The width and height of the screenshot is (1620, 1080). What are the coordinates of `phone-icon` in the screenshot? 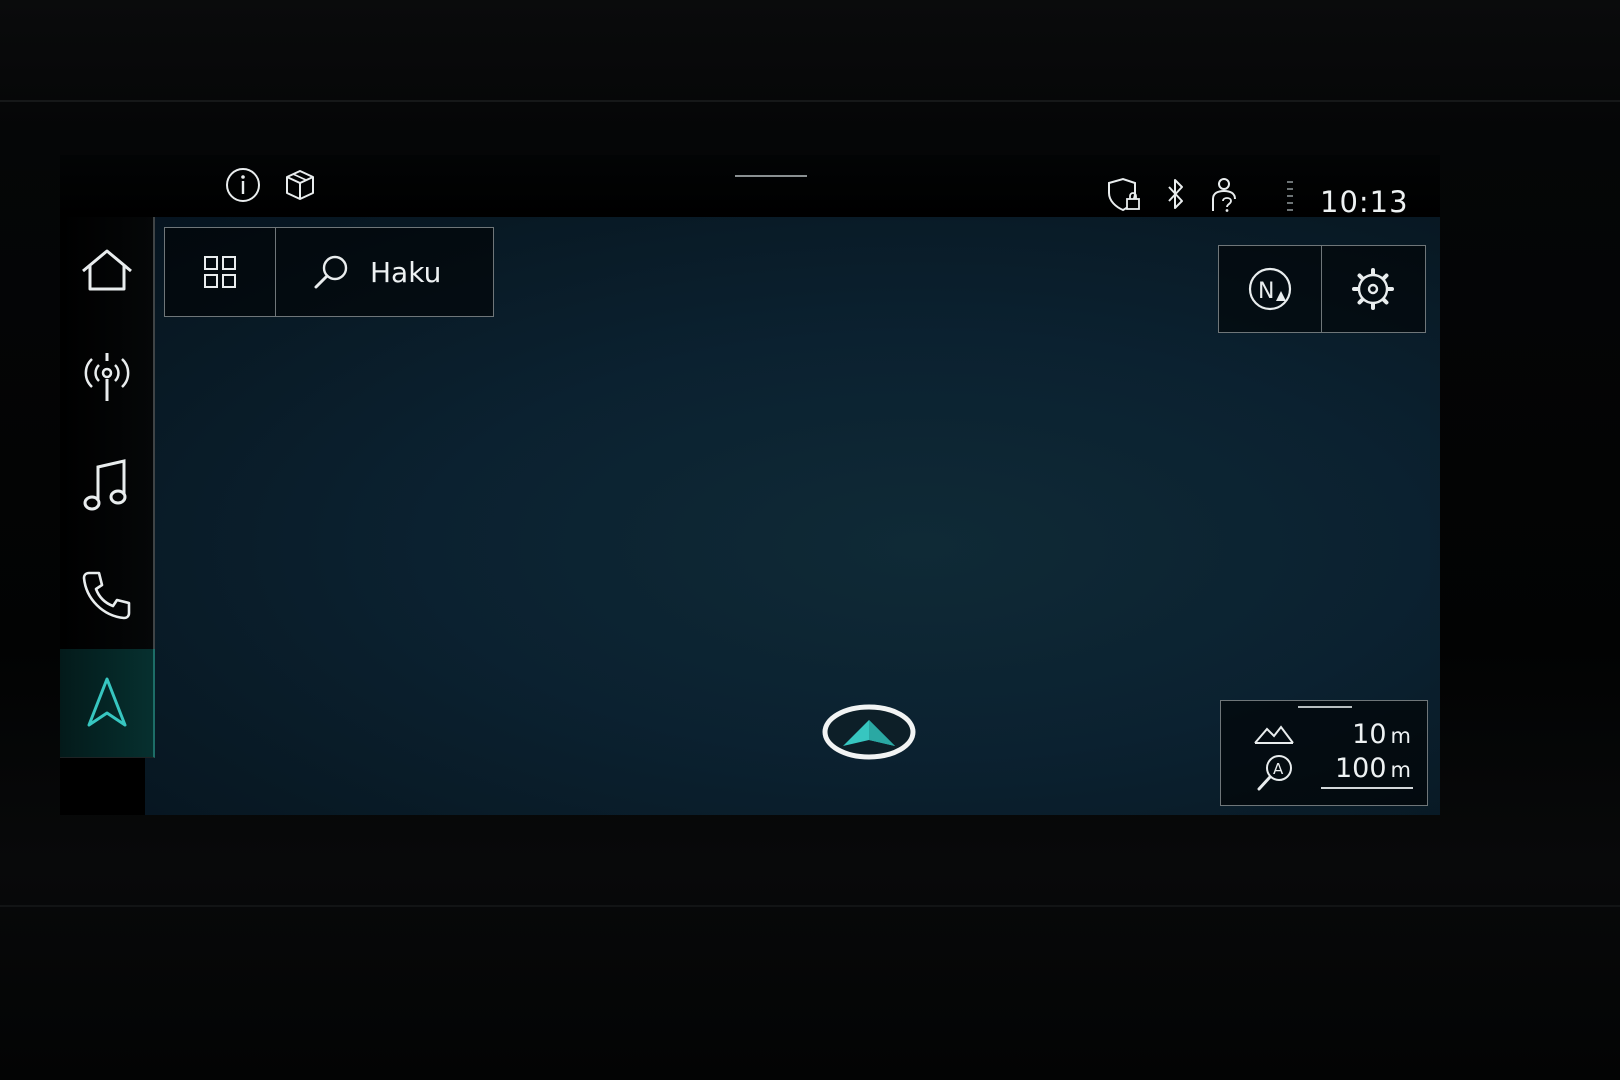 It's located at (106, 595).